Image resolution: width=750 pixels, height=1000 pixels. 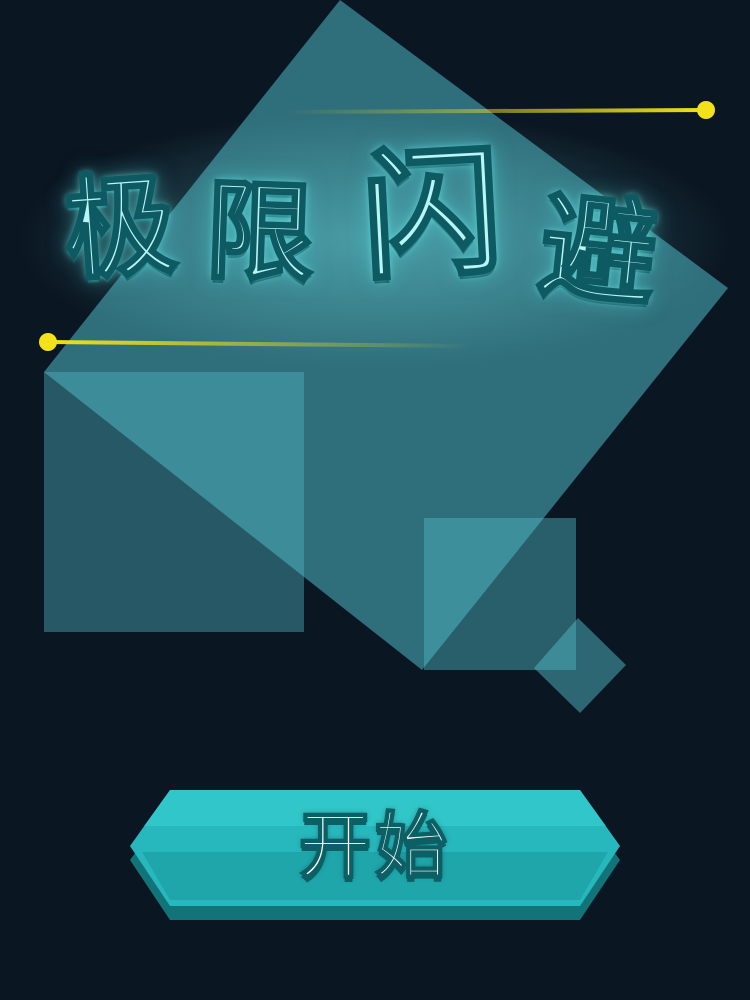 I want to click on laser-top-dot, so click(x=706, y=110).